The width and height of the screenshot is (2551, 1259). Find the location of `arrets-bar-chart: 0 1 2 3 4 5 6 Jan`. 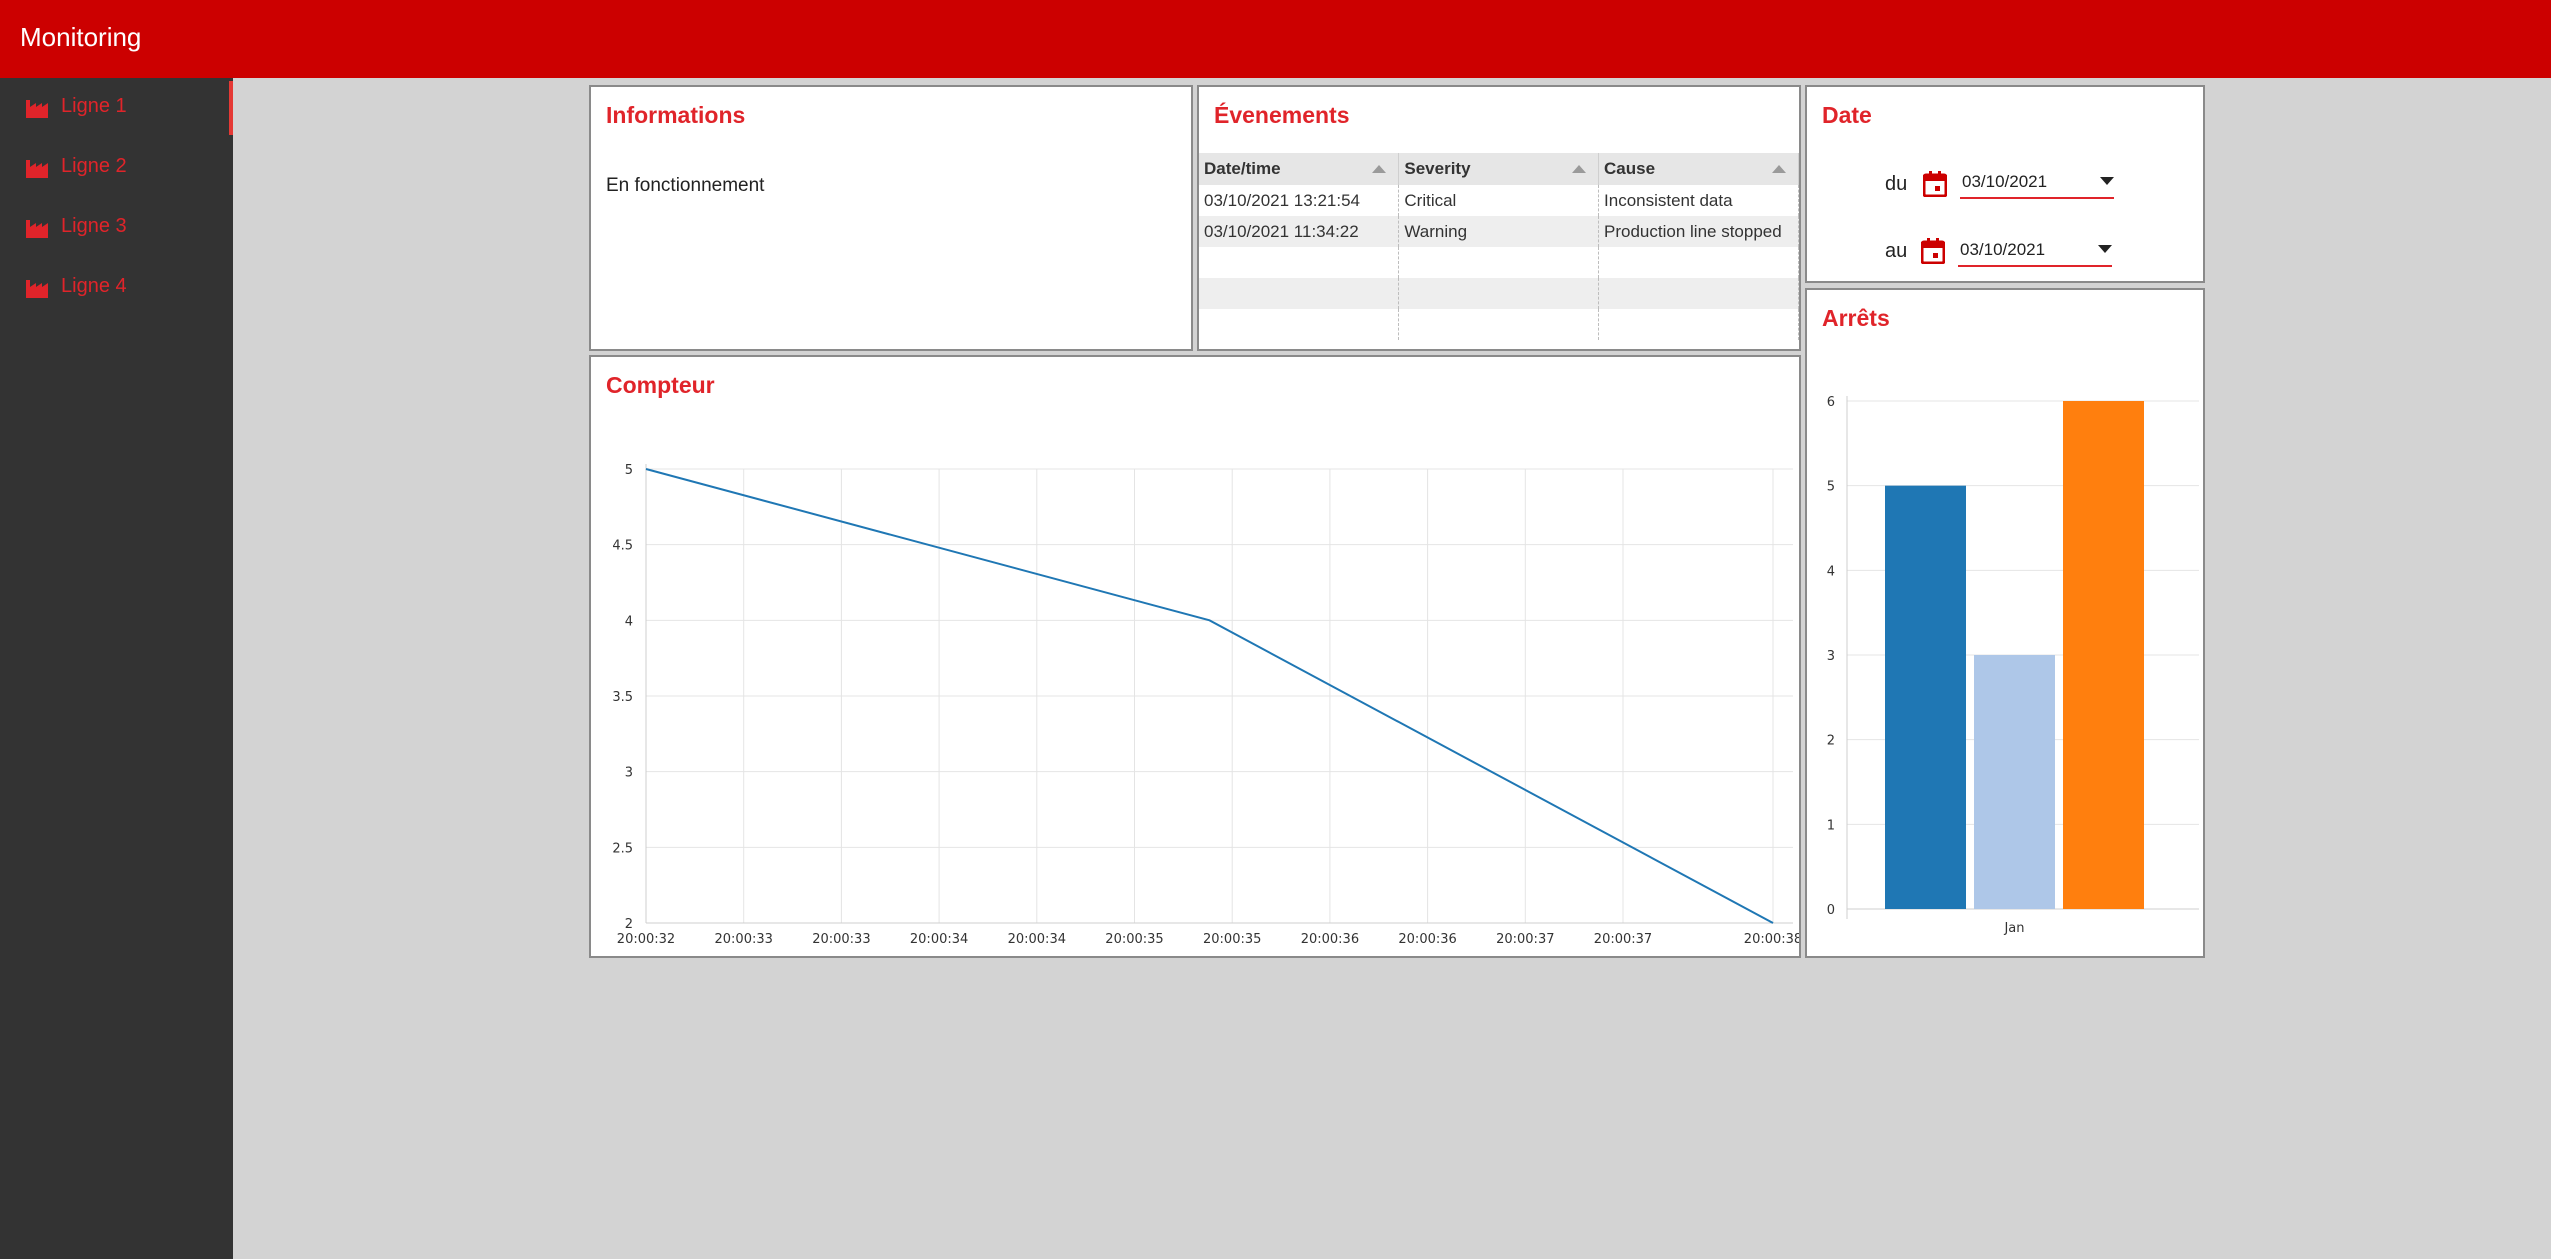

arrets-bar-chart: 0 1 2 3 4 5 6 Jan is located at coordinates (2013, 665).